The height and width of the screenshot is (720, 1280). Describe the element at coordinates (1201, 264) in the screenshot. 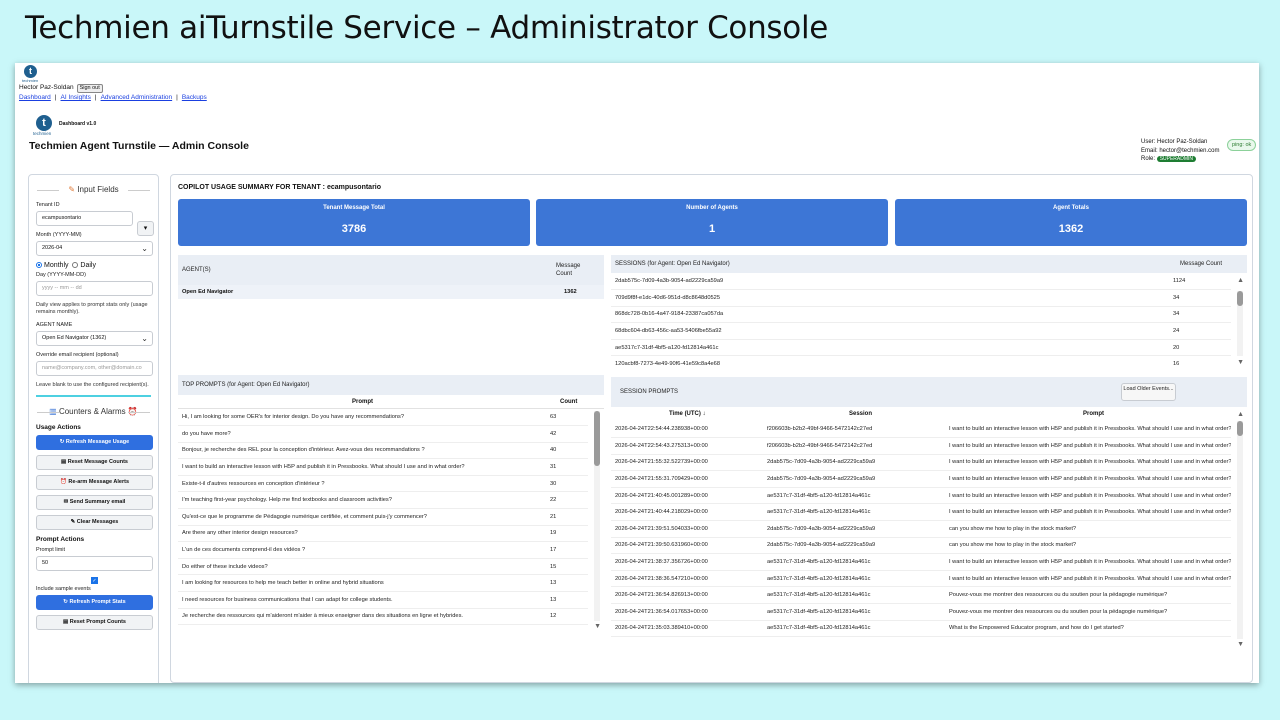

I see `sessions-count-header: Message Count` at that location.